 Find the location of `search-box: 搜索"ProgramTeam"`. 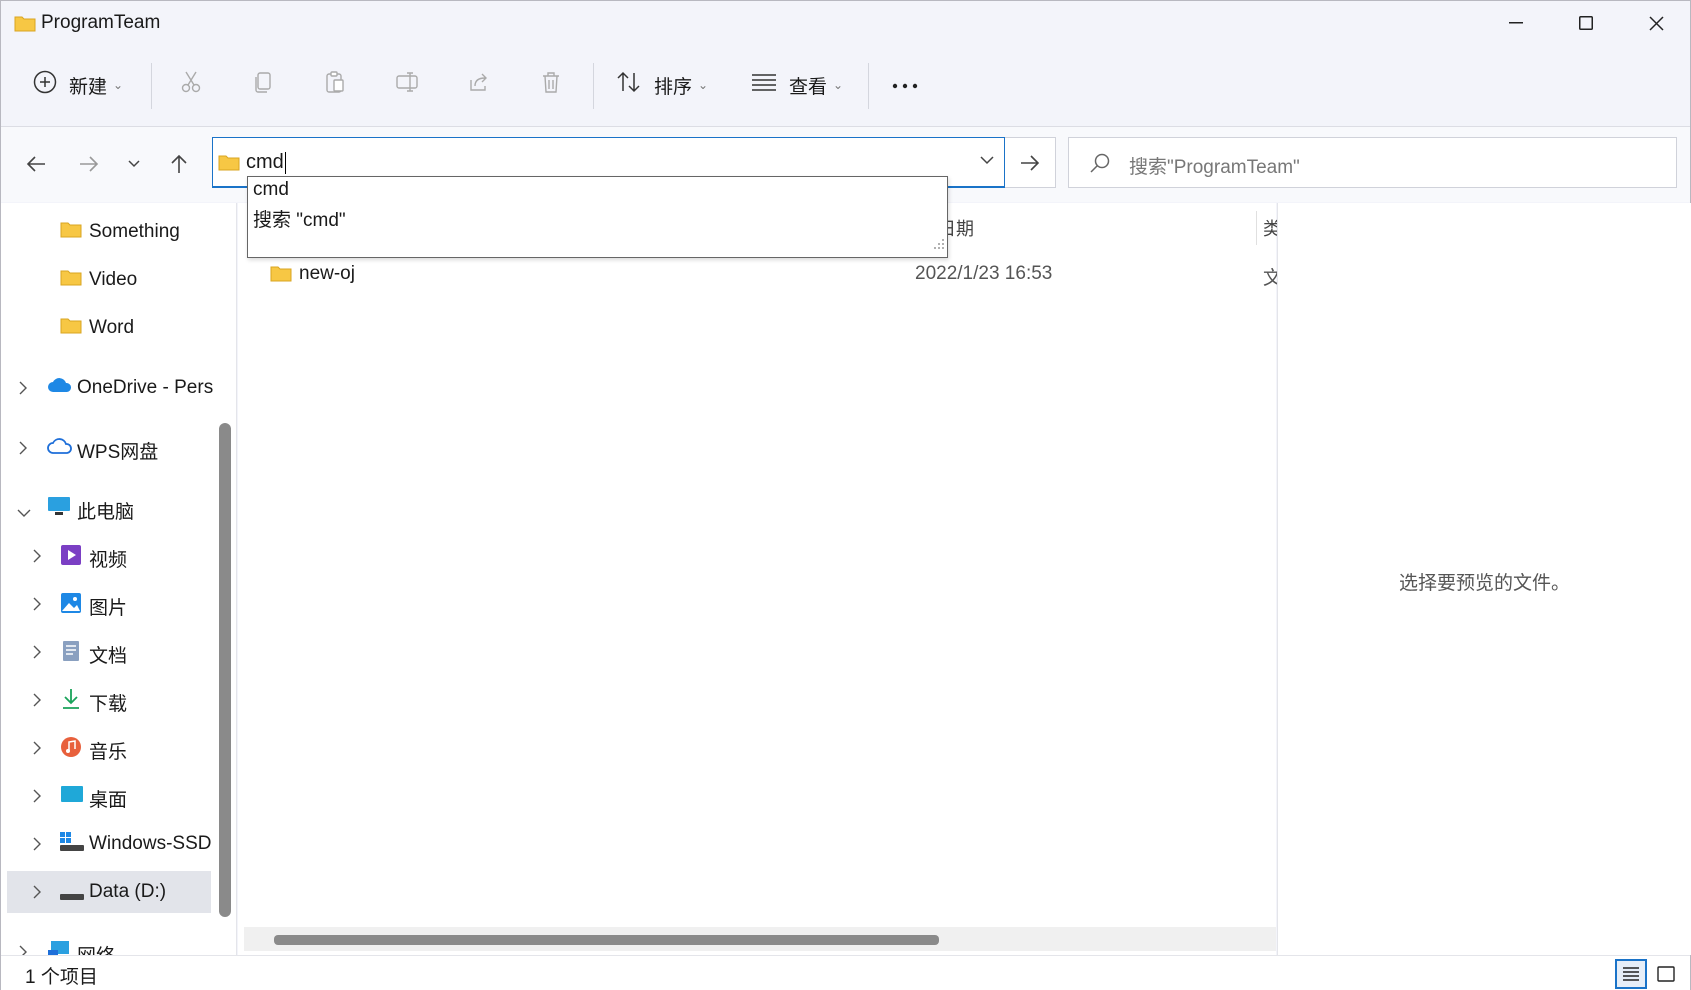

search-box: 搜索"ProgramTeam" is located at coordinates (1372, 162).